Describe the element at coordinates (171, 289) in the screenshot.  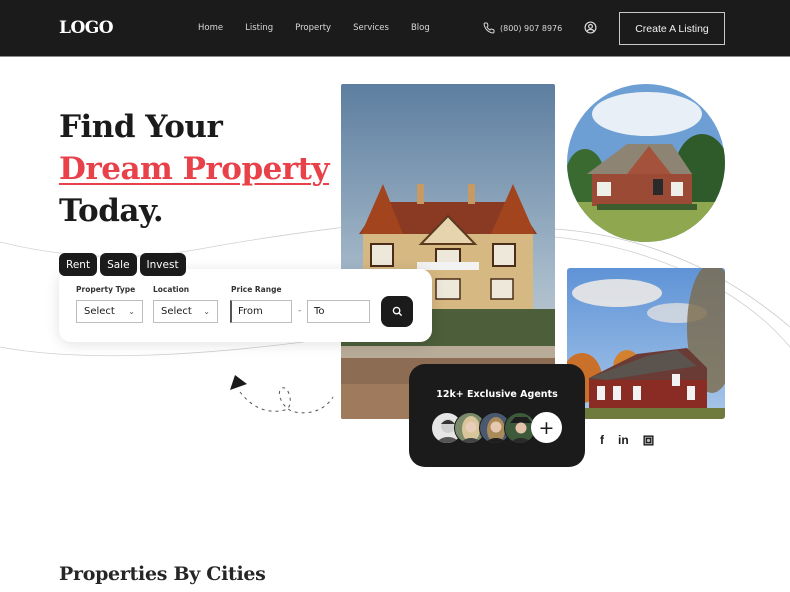
I see `location-label: Location` at that location.